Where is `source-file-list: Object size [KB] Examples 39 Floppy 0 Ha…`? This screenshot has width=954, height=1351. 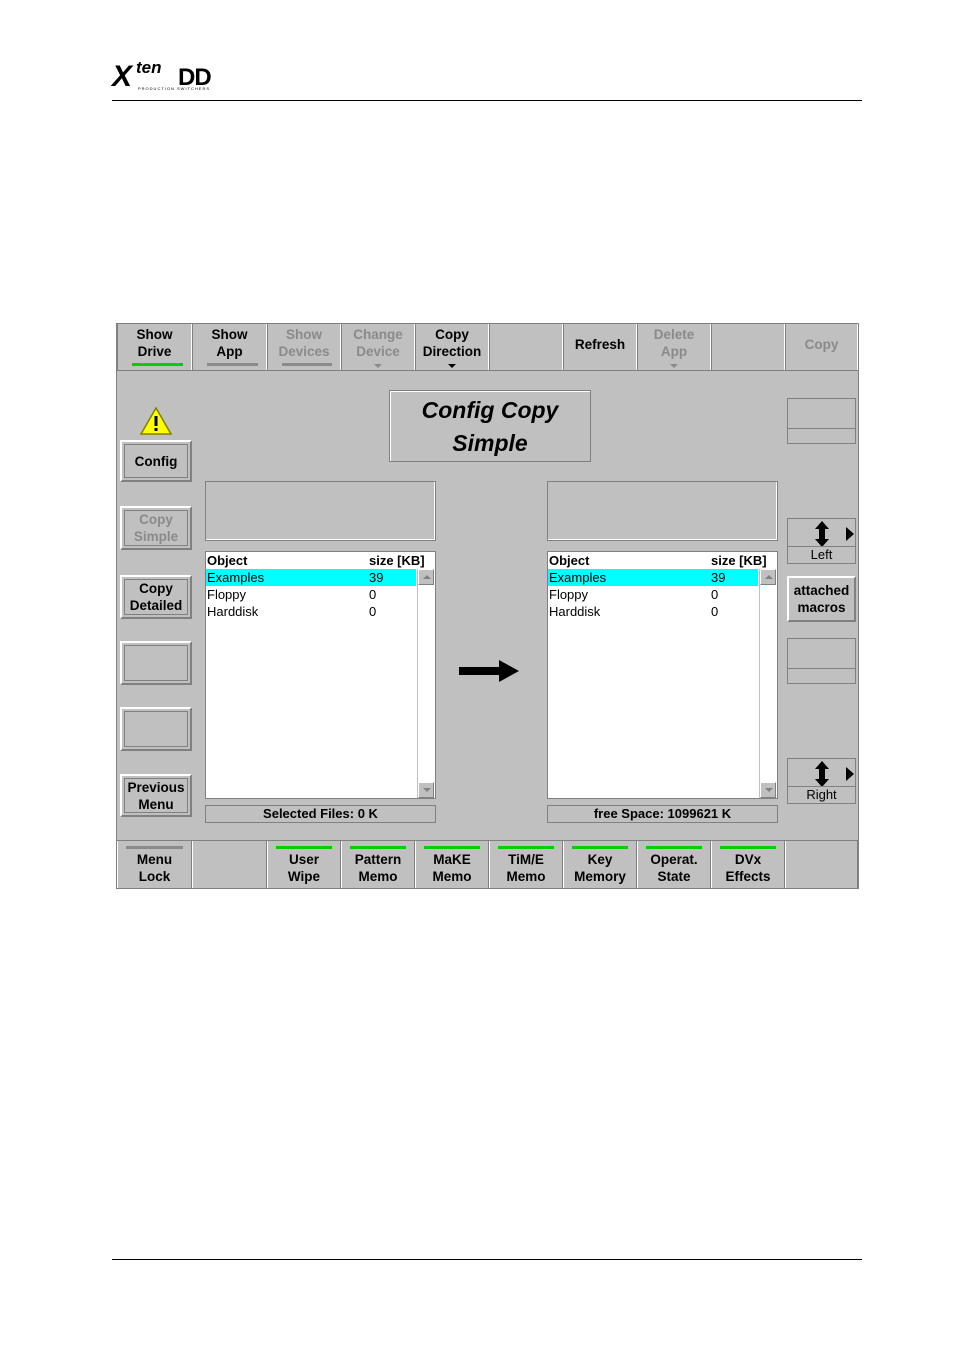
source-file-list: Object size [KB] Examples 39 Floppy 0 Ha… is located at coordinates (320, 675).